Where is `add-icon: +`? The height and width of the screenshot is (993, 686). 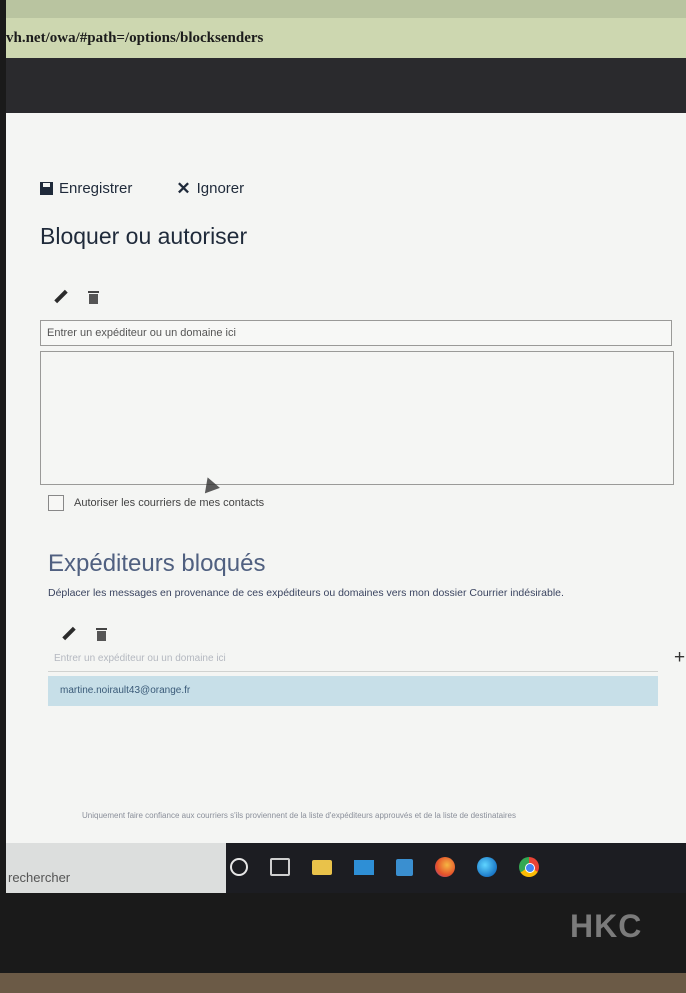 add-icon: + is located at coordinates (679, 658).